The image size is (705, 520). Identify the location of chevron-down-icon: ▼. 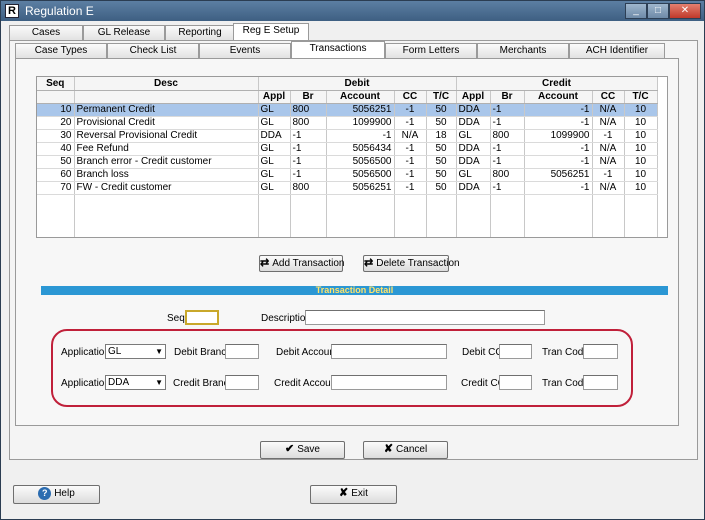
(159, 351).